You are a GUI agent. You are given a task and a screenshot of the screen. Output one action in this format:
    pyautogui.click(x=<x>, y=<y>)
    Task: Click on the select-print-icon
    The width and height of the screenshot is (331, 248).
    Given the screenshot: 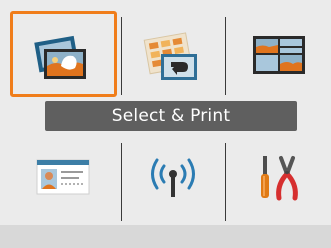 What is the action you would take?
    pyautogui.click(x=170, y=56)
    